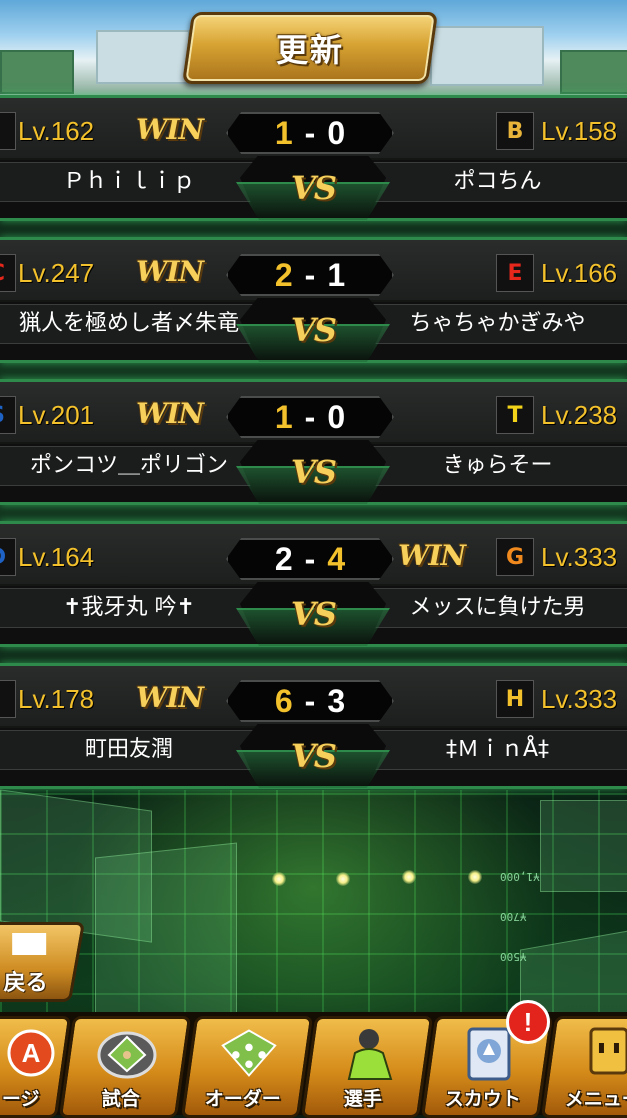  Describe the element at coordinates (249, 1053) in the screenshot. I see `order-field-icon` at that location.